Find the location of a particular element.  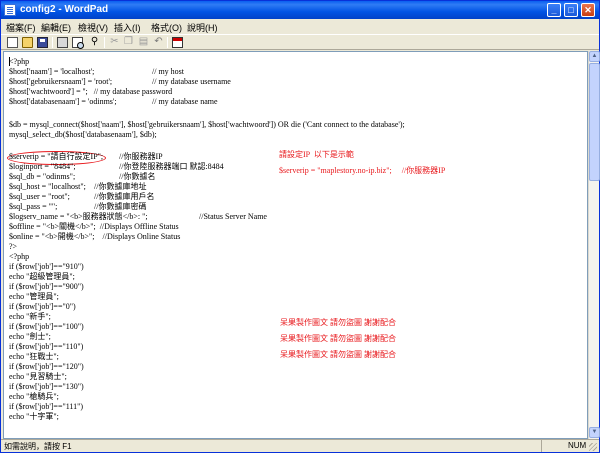

code-line: $sql_pass = "";//你數據庫密碼 is located at coordinates (78, 206).